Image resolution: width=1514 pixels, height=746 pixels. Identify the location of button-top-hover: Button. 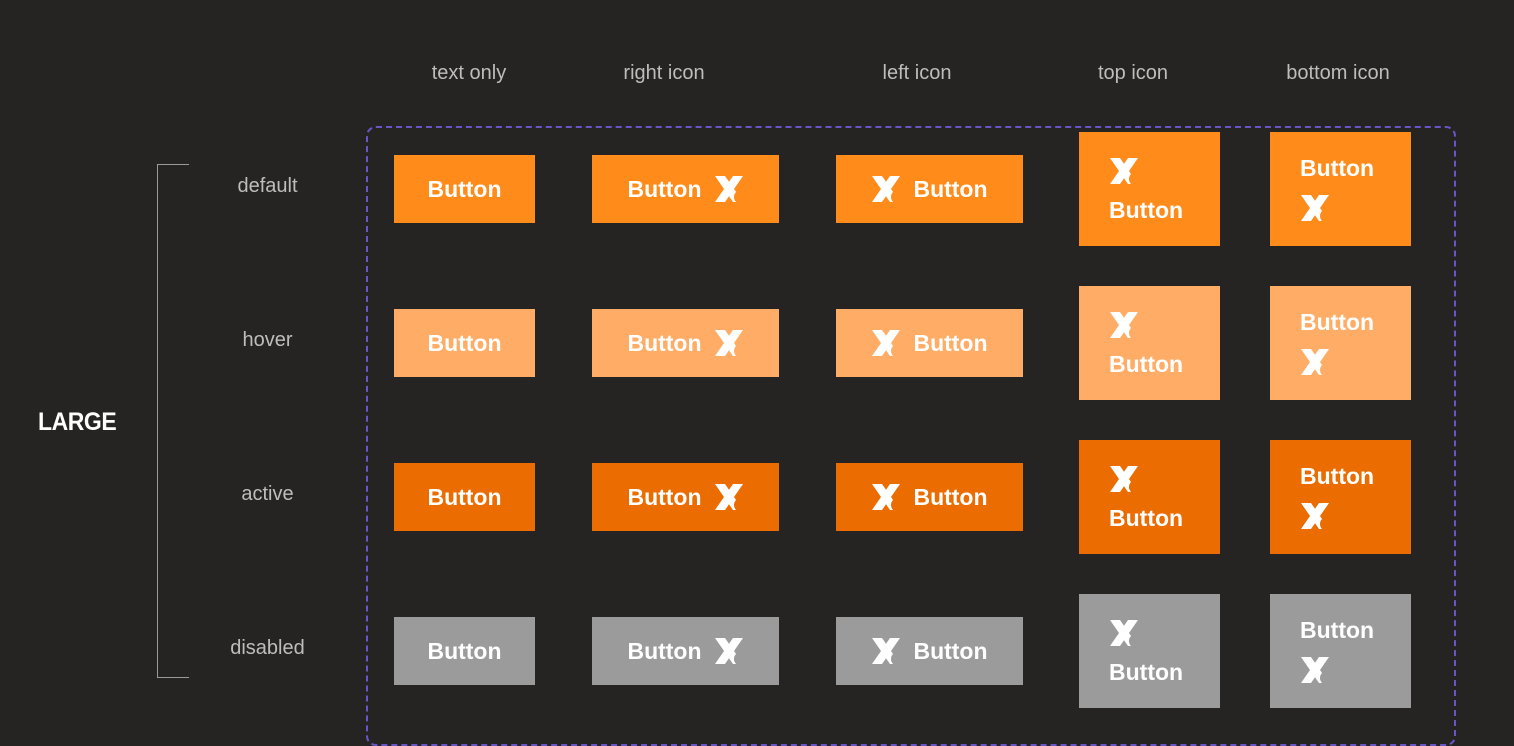
(1149, 343).